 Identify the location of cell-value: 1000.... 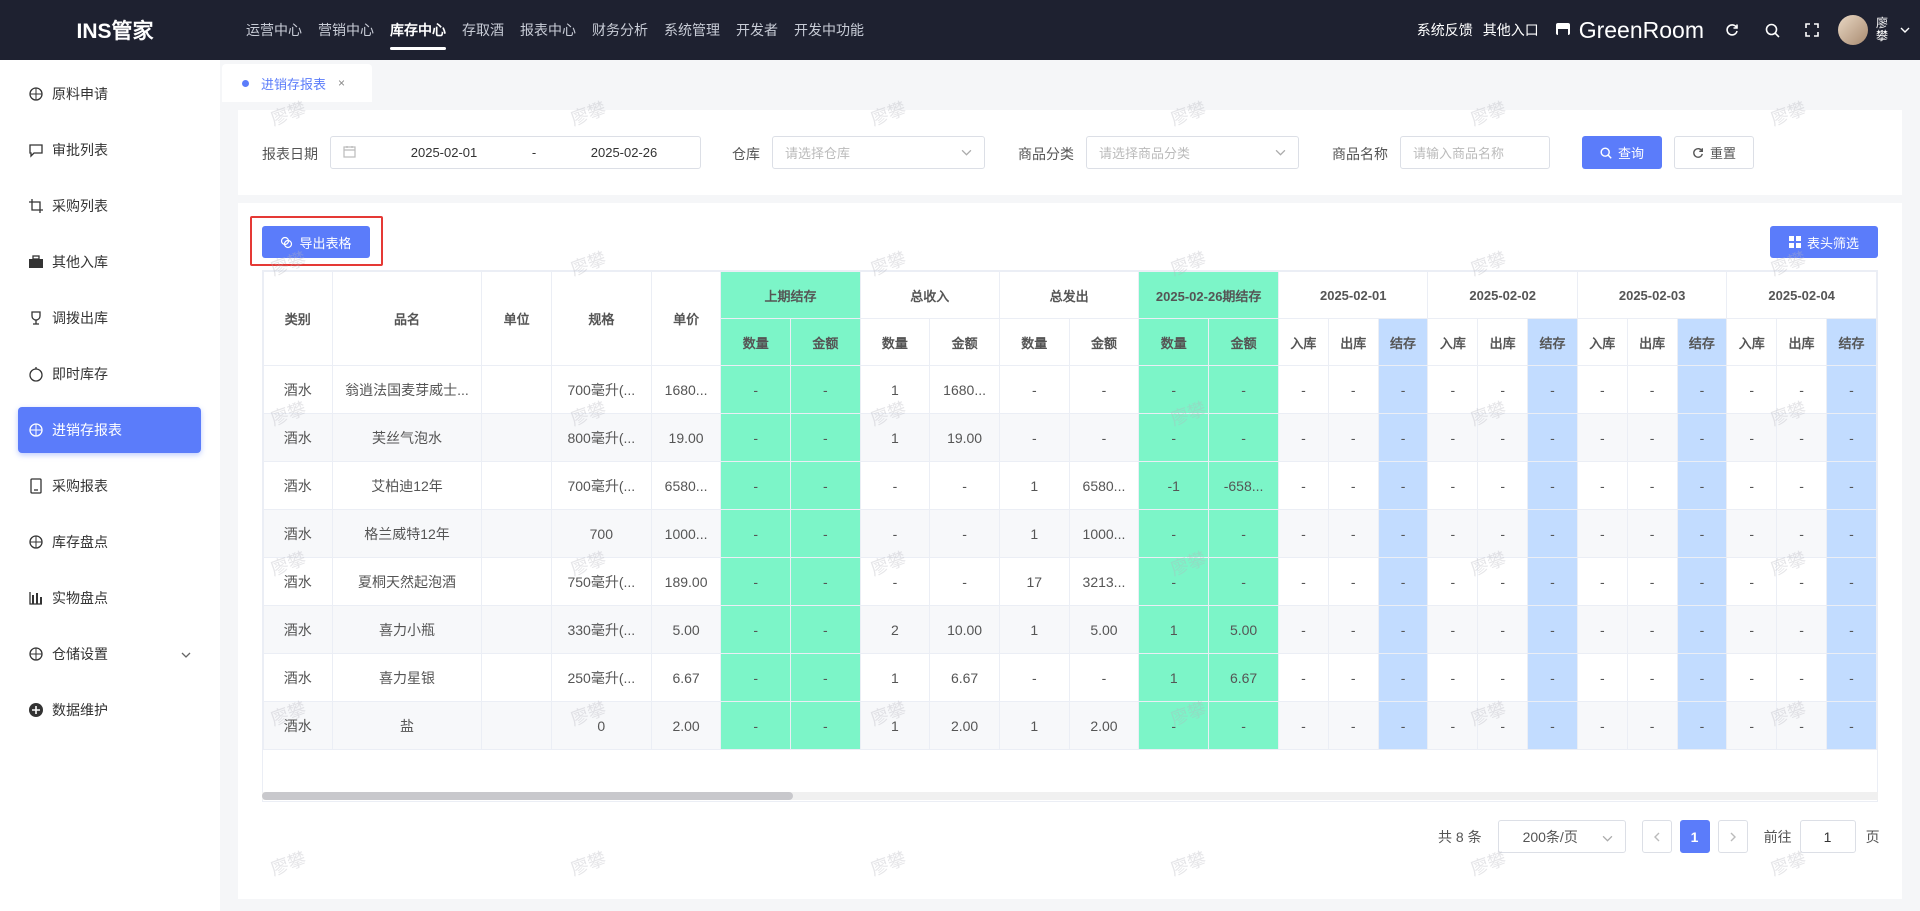
(1104, 533).